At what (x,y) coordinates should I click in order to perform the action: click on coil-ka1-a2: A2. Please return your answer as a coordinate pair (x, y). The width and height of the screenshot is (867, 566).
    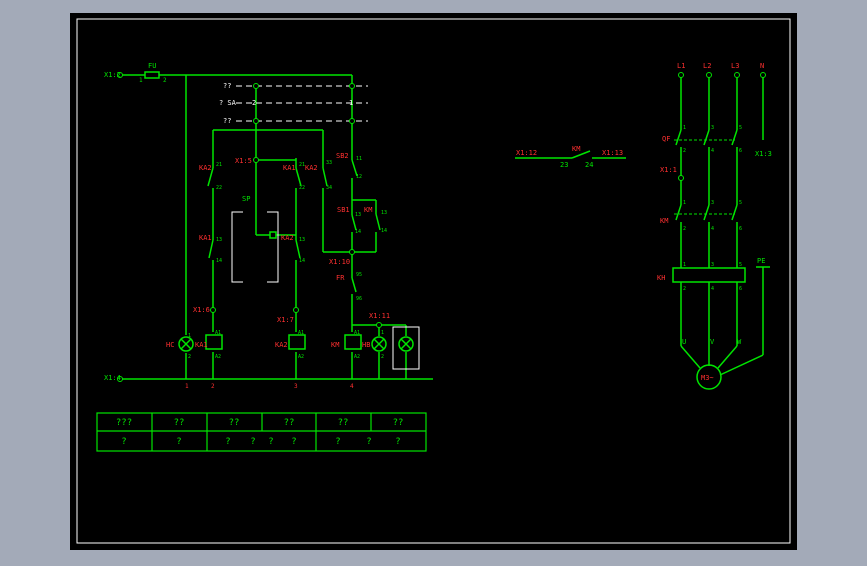
    Looking at the image, I should click on (218, 357).